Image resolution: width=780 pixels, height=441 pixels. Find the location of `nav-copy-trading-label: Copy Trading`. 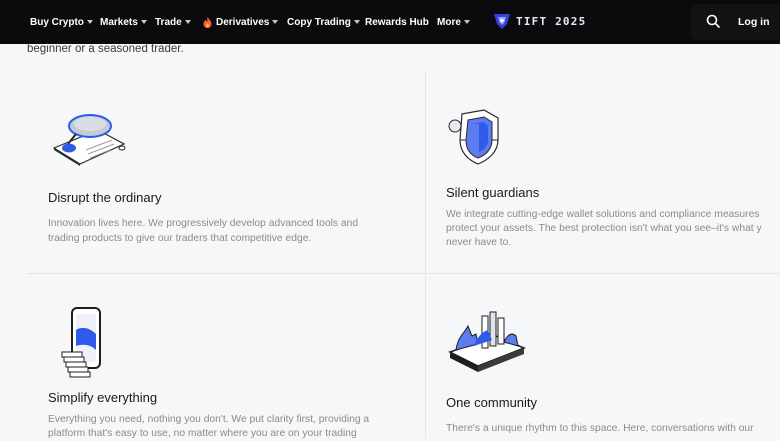

nav-copy-trading-label: Copy Trading is located at coordinates (319, 22).